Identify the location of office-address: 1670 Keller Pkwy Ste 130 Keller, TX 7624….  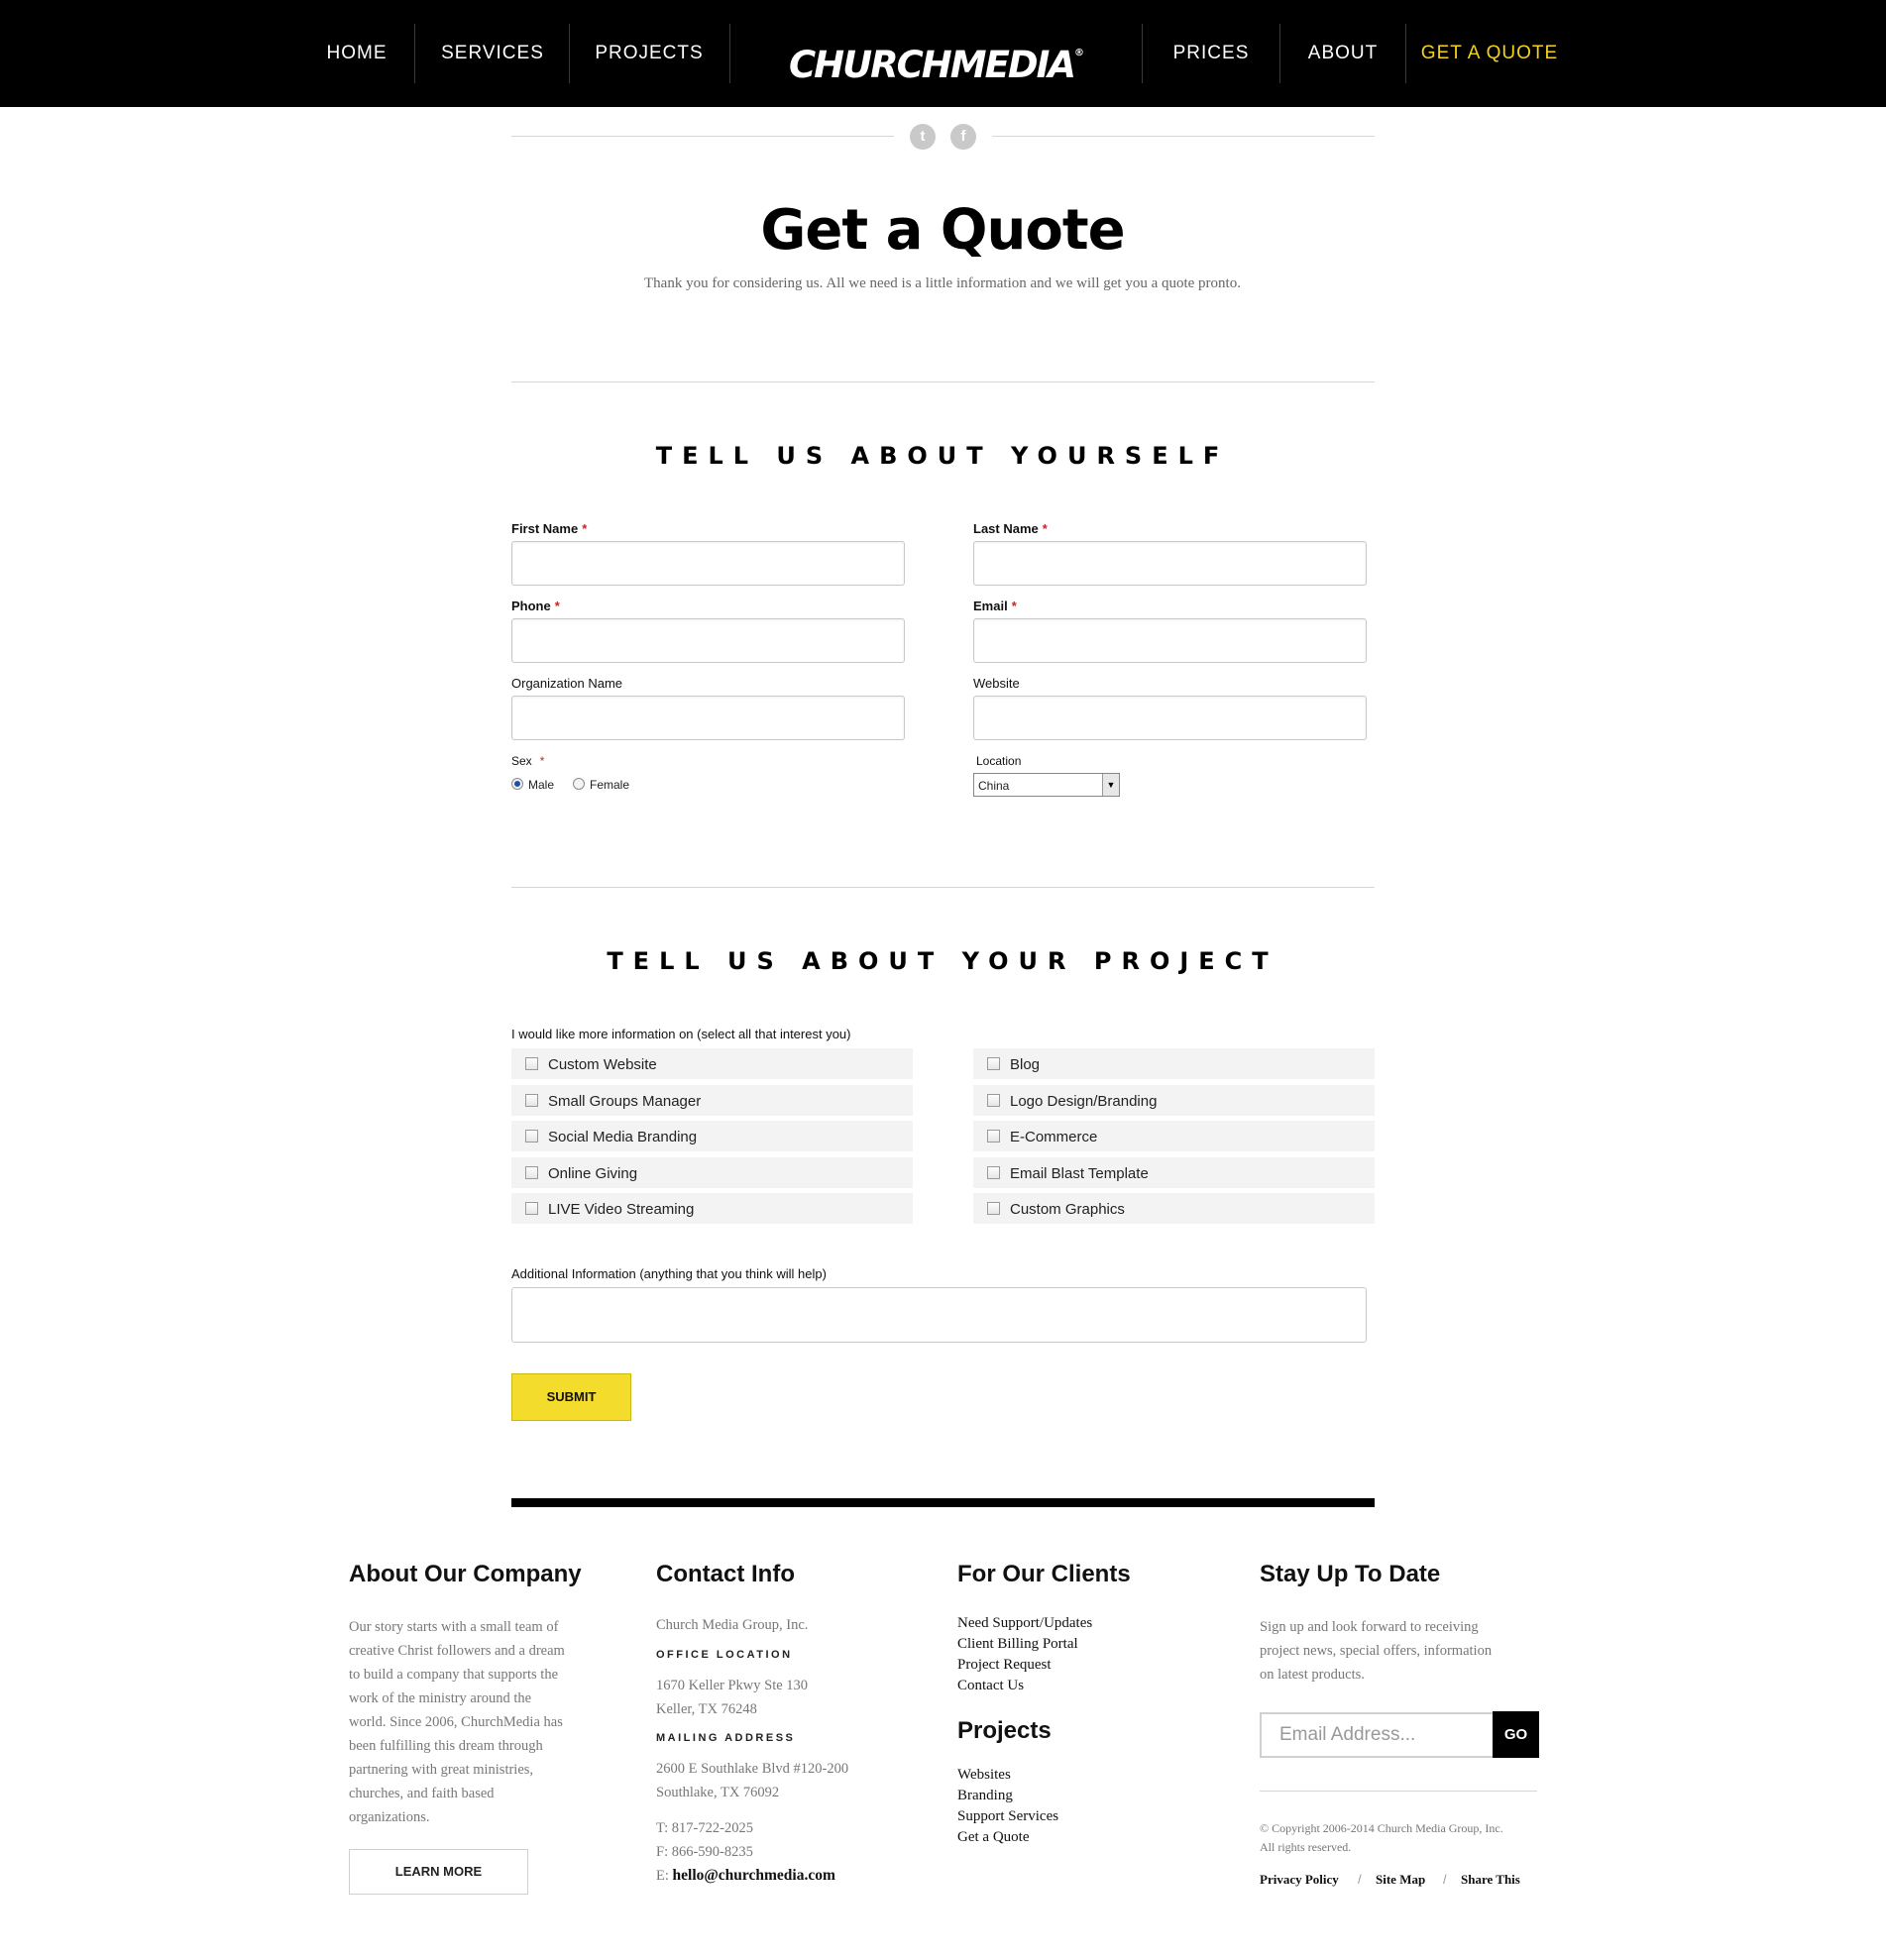
(733, 1697).